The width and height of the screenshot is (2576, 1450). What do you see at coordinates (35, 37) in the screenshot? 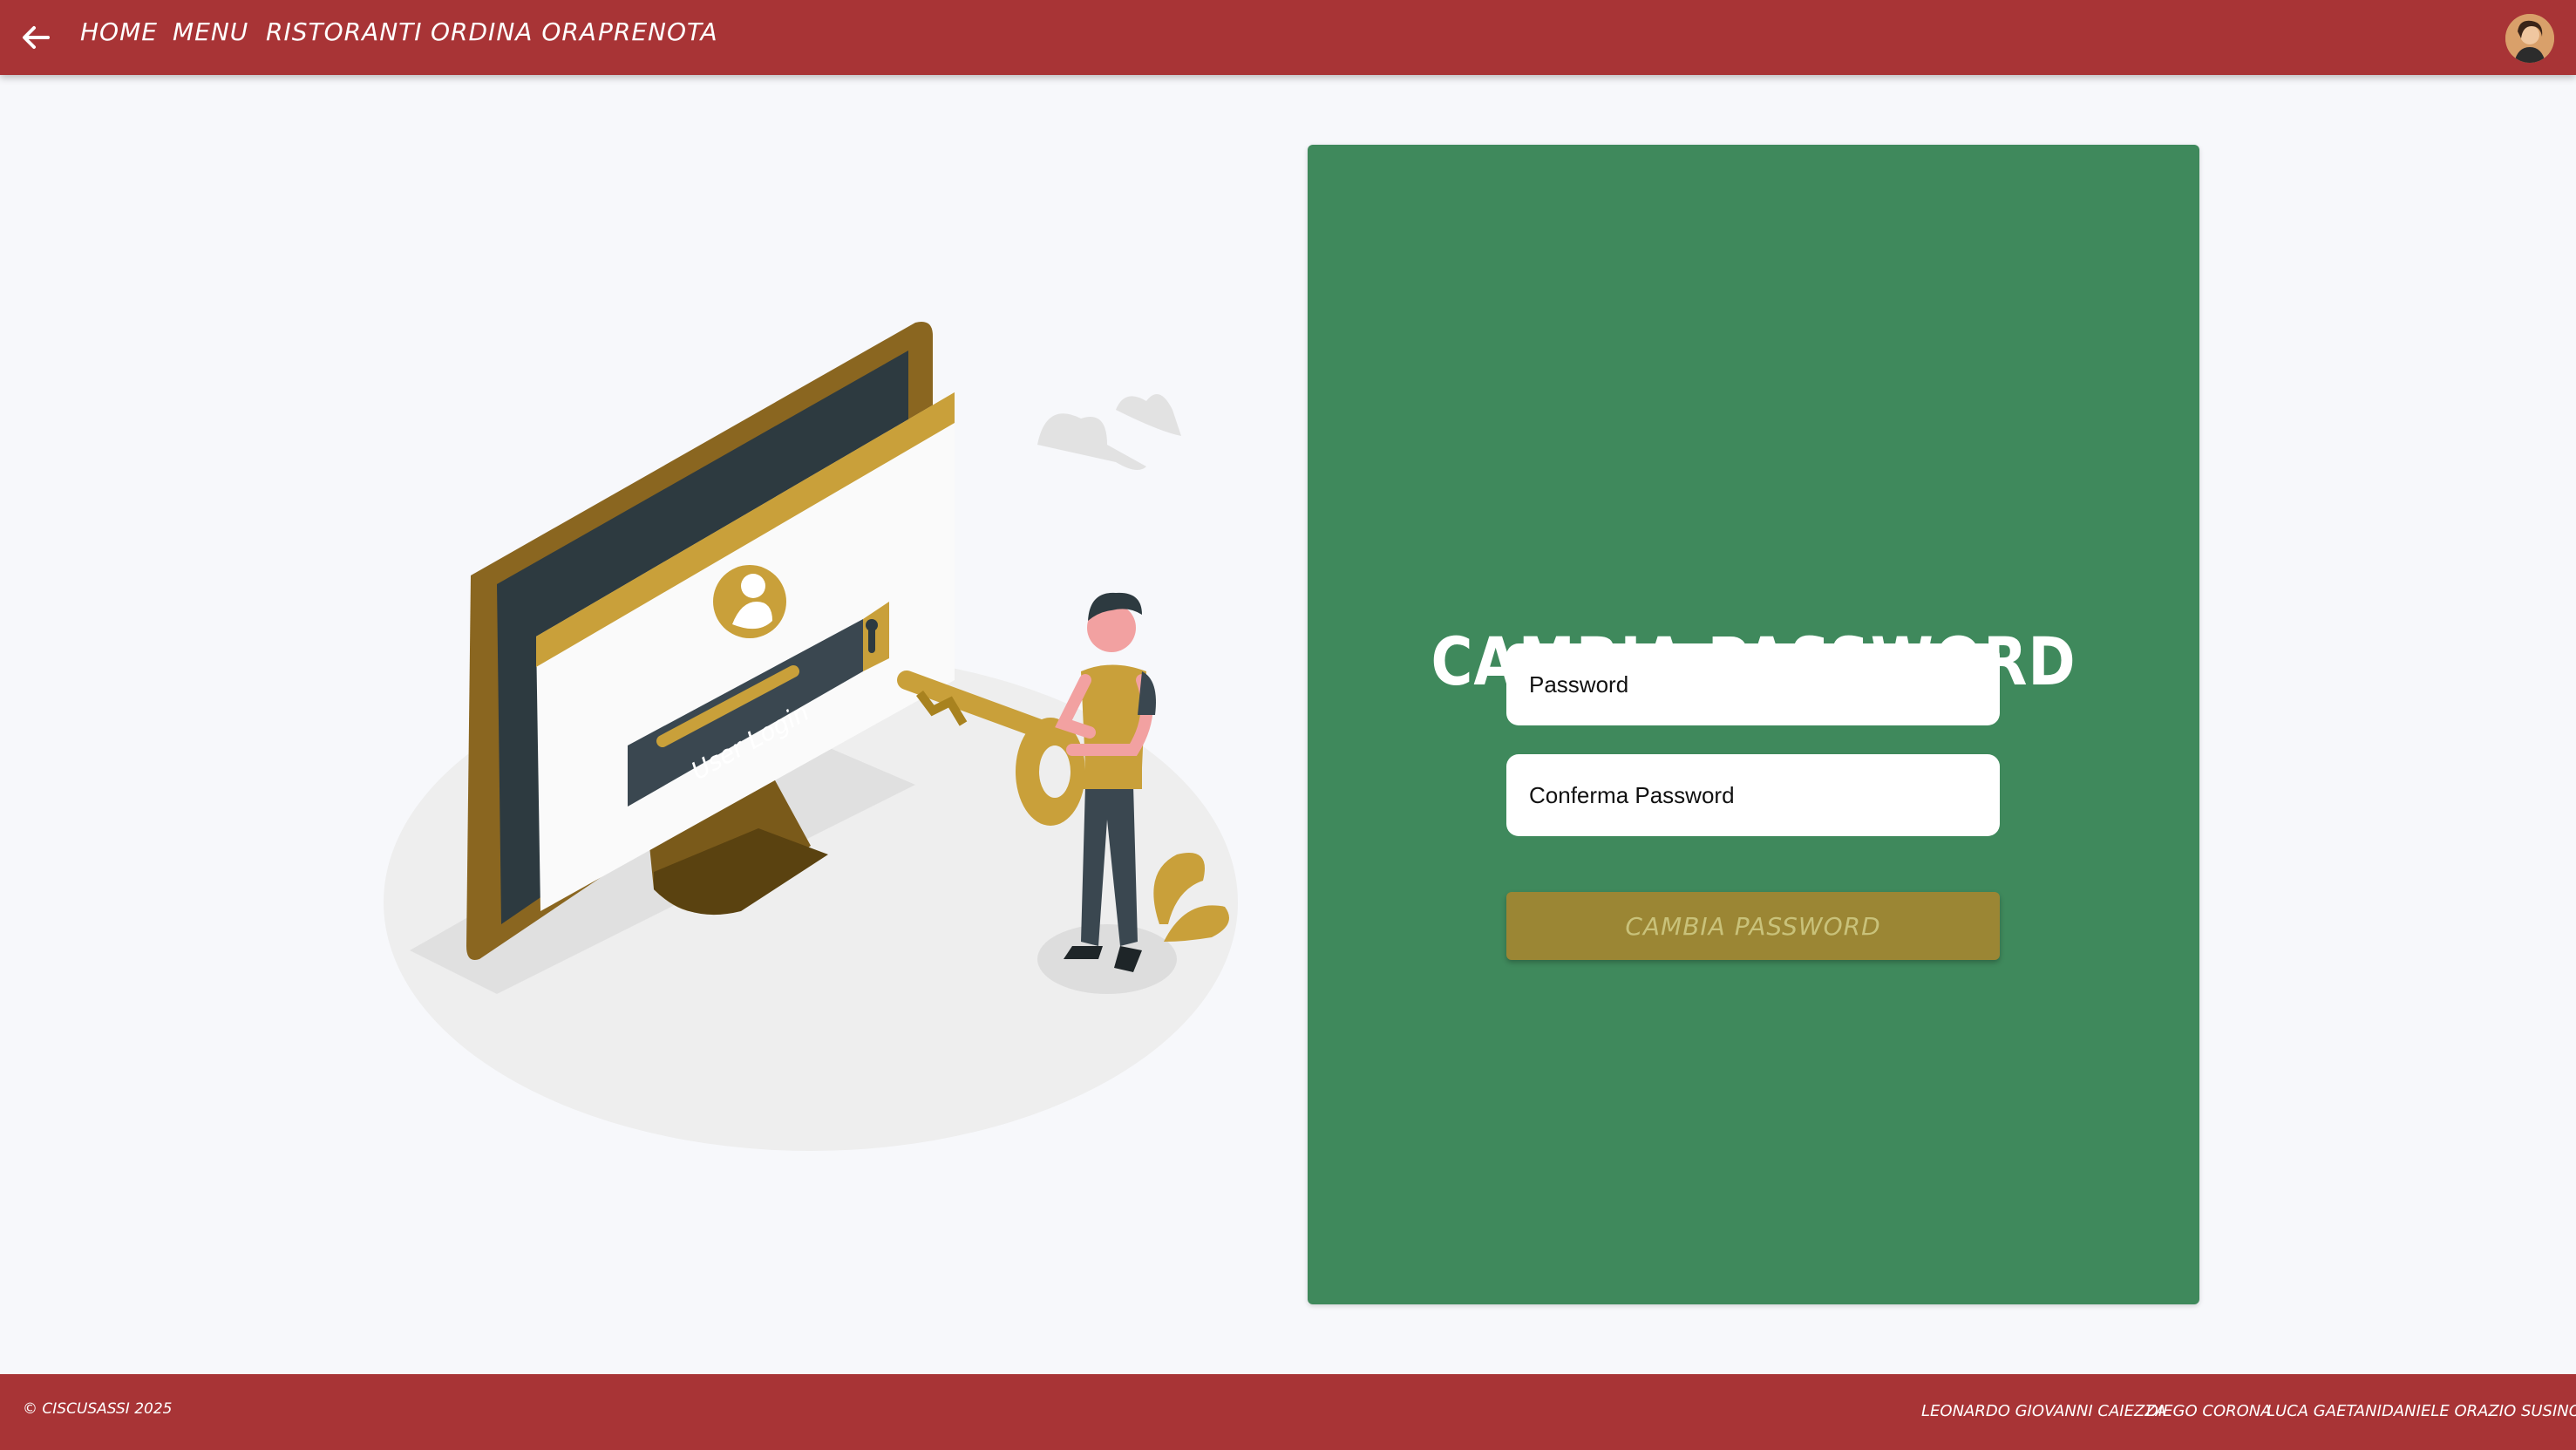
I see `back-arrow-icon` at bounding box center [35, 37].